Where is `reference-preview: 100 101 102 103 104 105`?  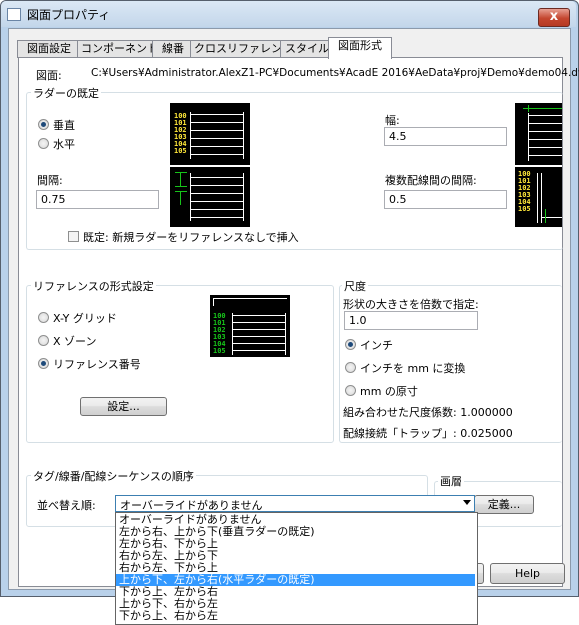 reference-preview: 100 101 102 103 104 105 is located at coordinates (250, 326).